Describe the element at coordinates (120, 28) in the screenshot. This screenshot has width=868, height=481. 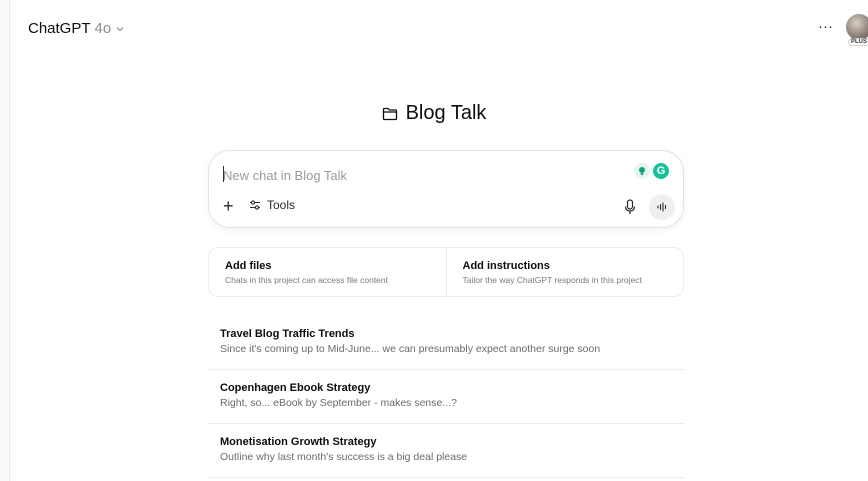
I see `chevron-down-icon` at that location.